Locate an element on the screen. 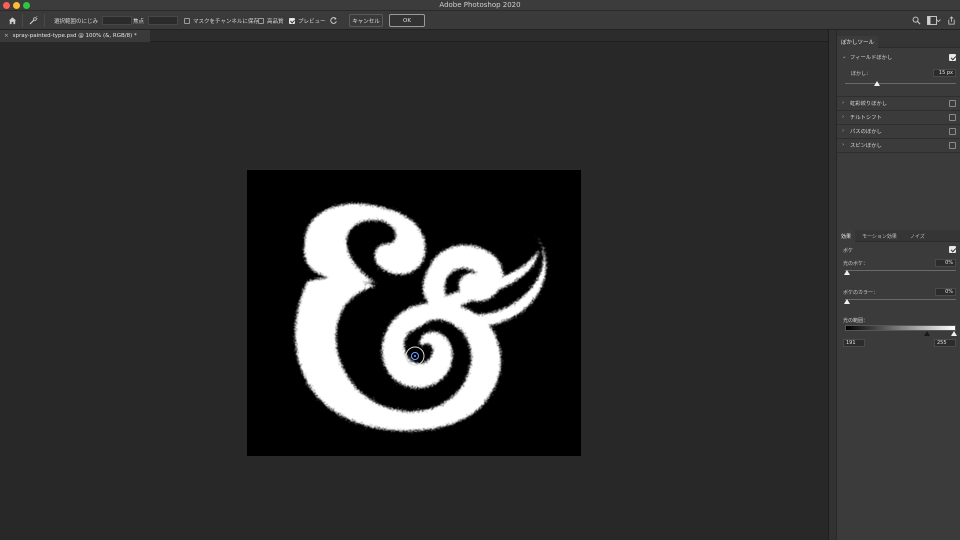 The width and height of the screenshot is (960, 540). light-range-max-field: 255 is located at coordinates (945, 343).